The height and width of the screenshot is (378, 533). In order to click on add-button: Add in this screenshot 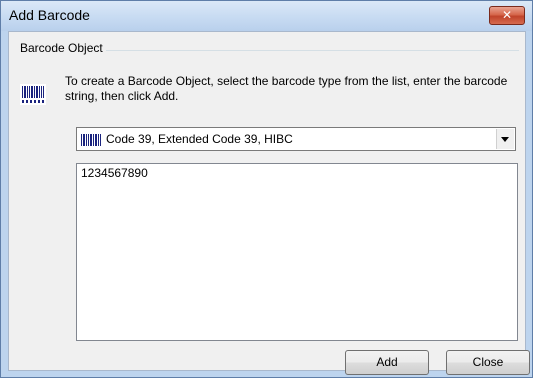, I will do `click(387, 362)`.